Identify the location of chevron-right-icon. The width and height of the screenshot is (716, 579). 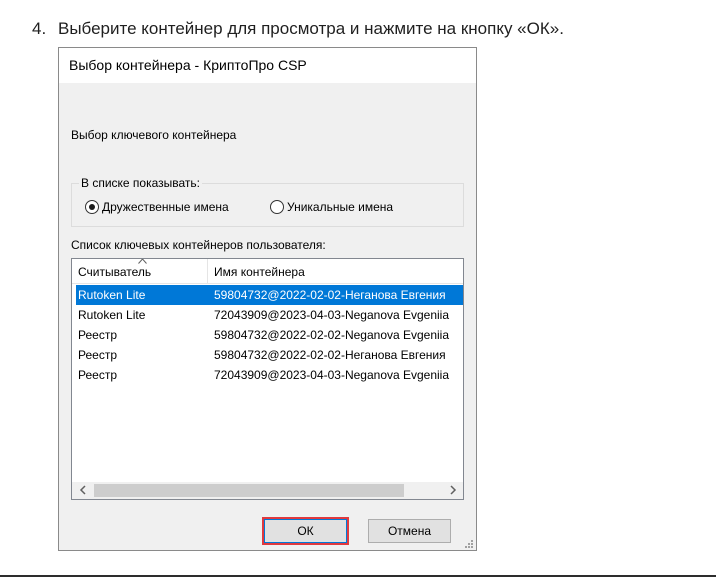
(452, 490).